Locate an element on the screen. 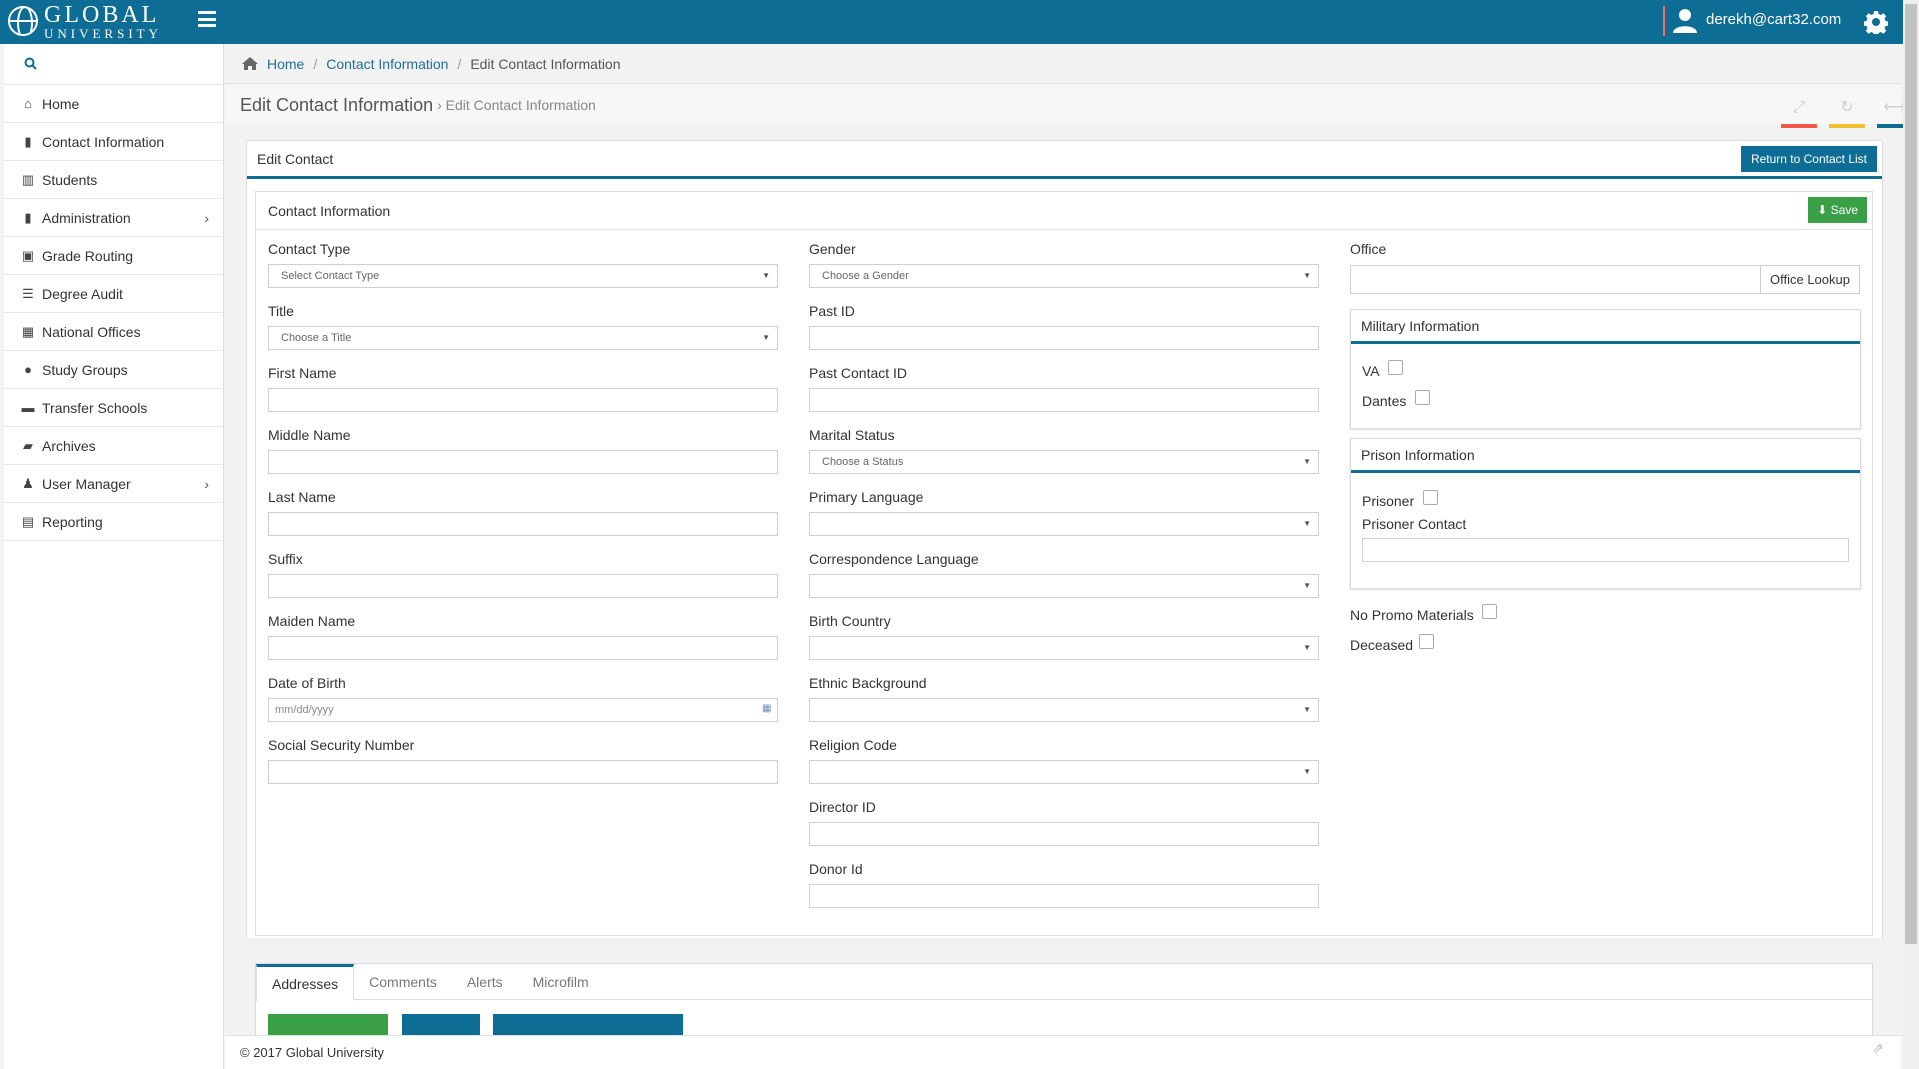 The image size is (1919, 1069). tab-microfilm: Microfilm is located at coordinates (561, 982).